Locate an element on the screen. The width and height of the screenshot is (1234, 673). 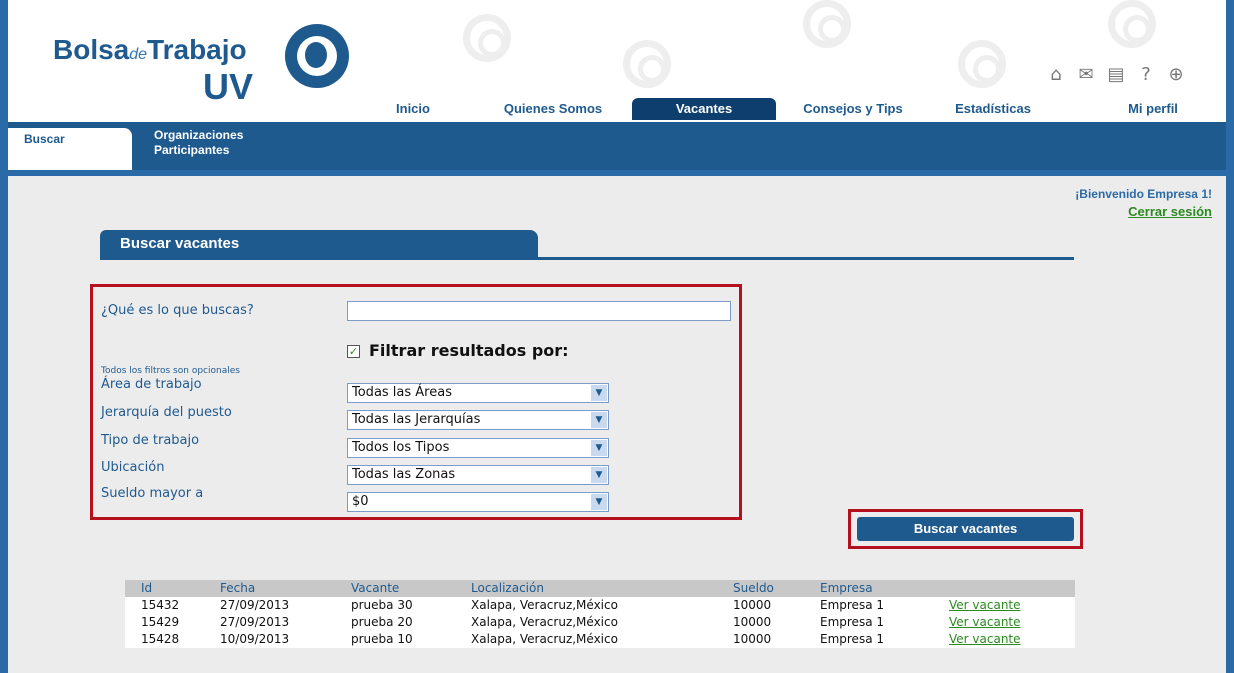
document-icon: ▤ is located at coordinates (1116, 74).